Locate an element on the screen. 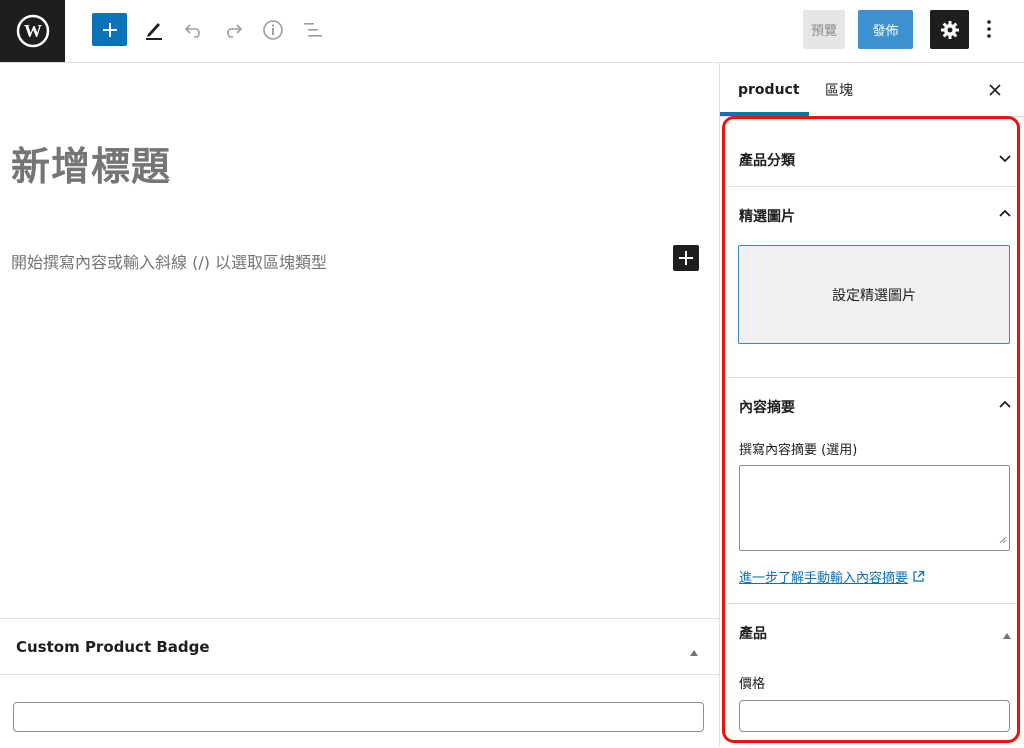 The image size is (1024, 748). pencil-icon is located at coordinates (154, 31).